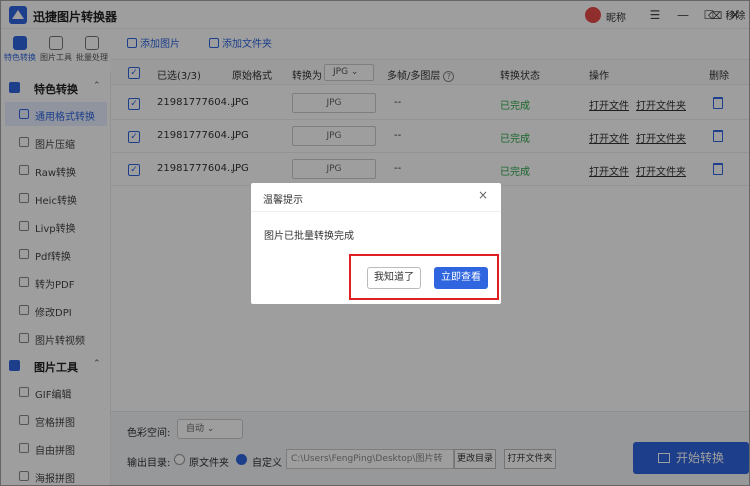 This screenshot has width=750, height=486. I want to click on view-now-button: 立即查看, so click(461, 278).